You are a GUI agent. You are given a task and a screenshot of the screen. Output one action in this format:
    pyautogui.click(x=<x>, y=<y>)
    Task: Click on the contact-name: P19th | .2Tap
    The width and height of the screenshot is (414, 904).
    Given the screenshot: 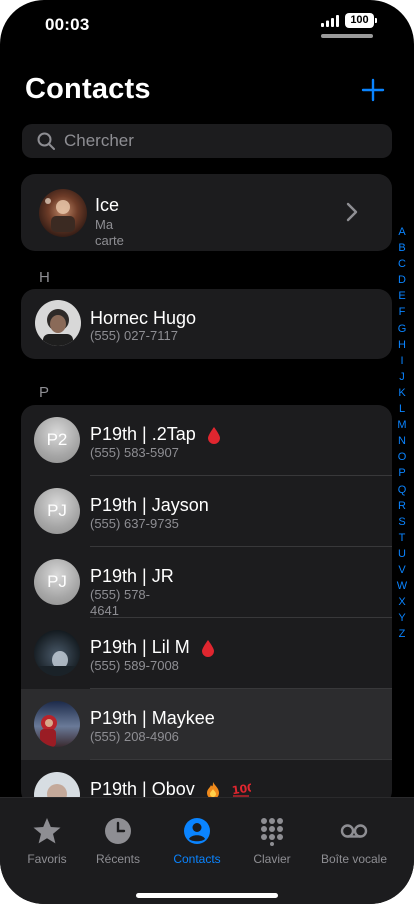 What is the action you would take?
    pyautogui.click(x=155, y=434)
    